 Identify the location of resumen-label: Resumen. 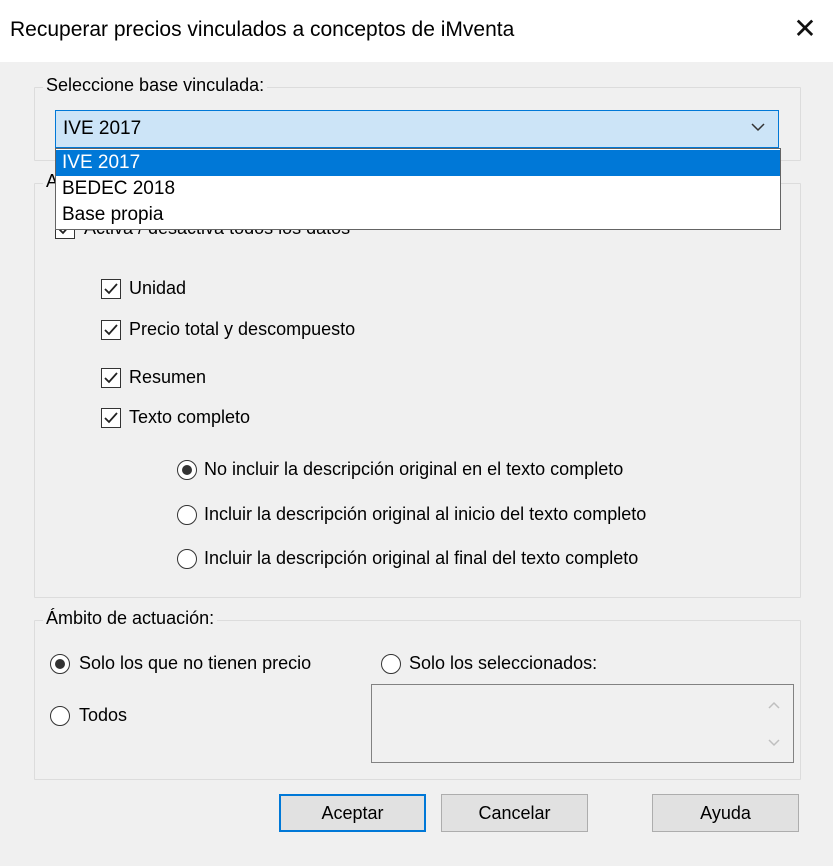
(168, 377).